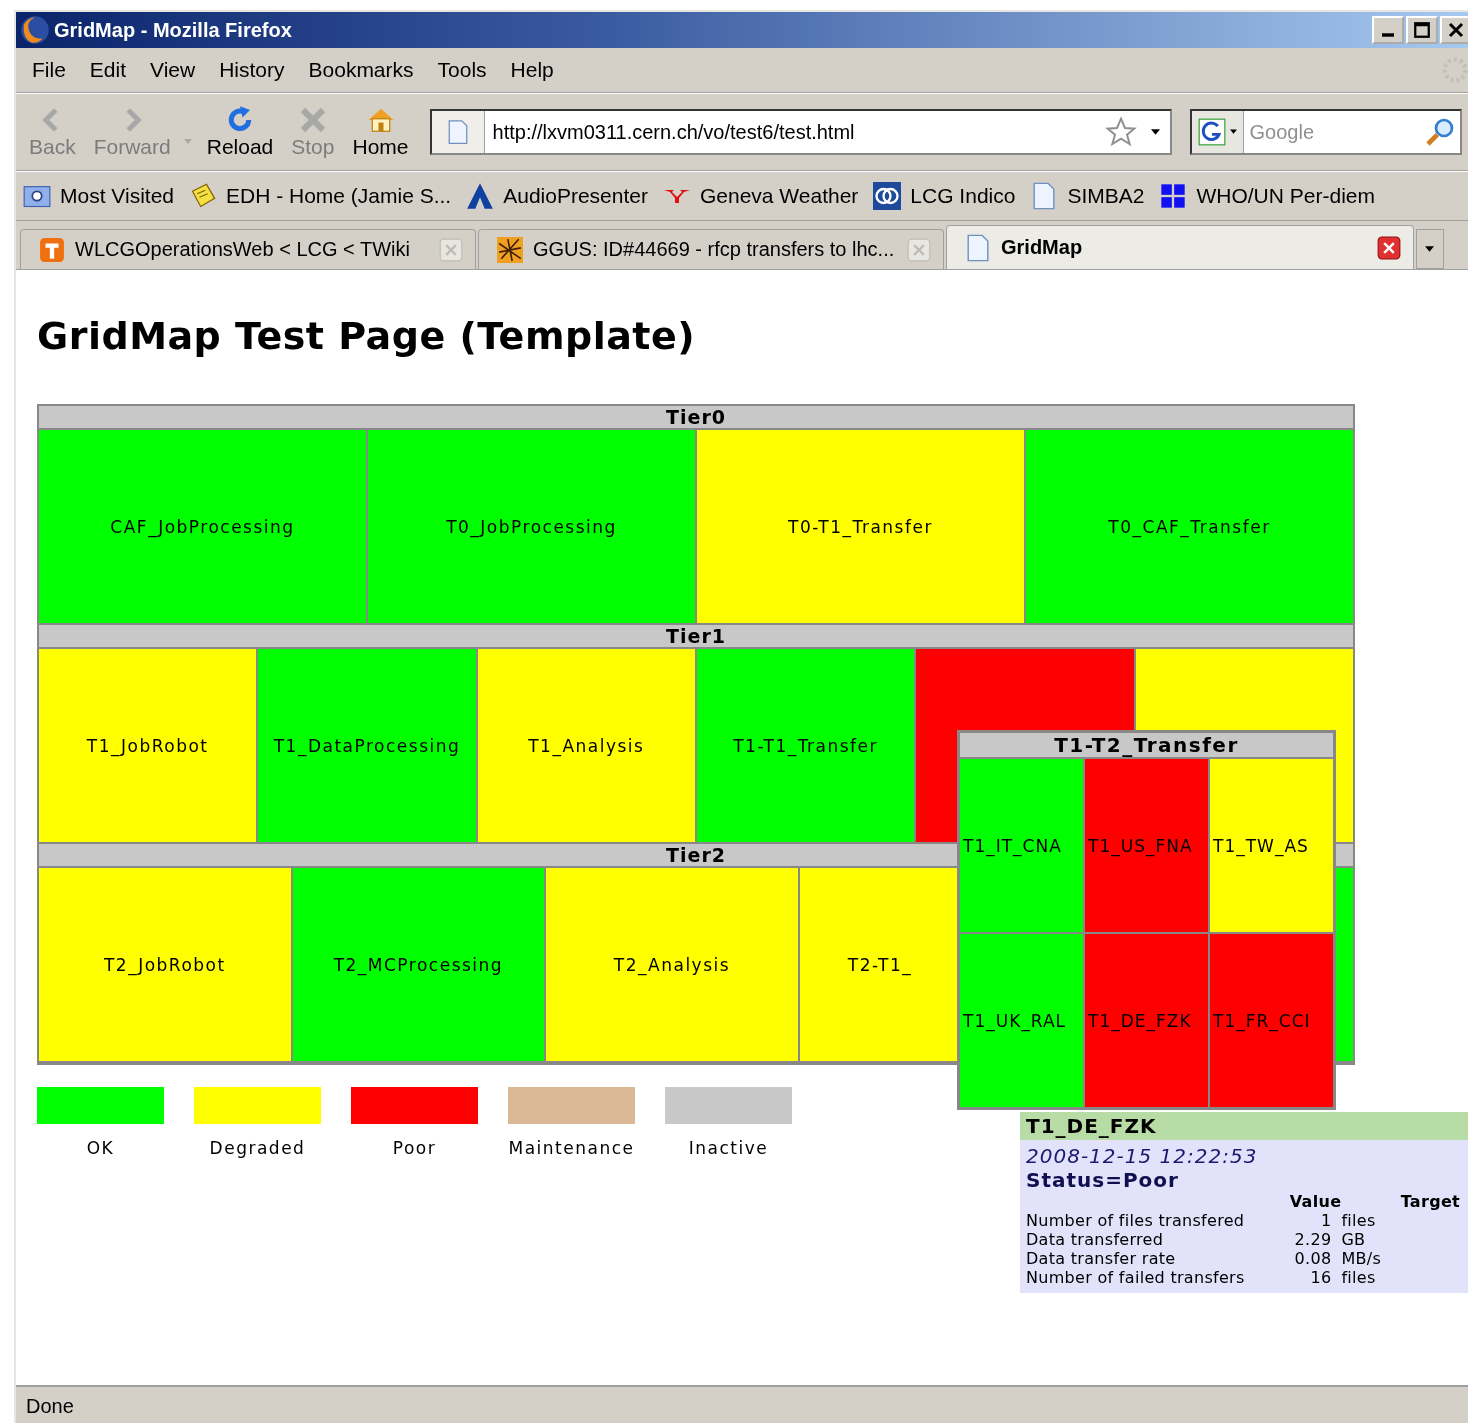  Describe the element at coordinates (696, 418) in the screenshot. I see `tier-header: Tier0` at that location.